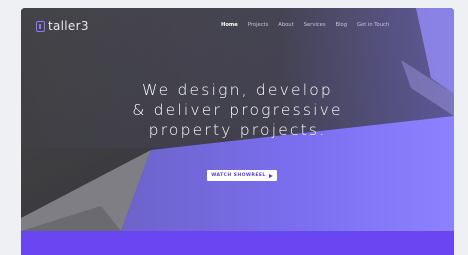 The height and width of the screenshot is (255, 468). I want to click on nav-item-projects: Projects, so click(258, 25).